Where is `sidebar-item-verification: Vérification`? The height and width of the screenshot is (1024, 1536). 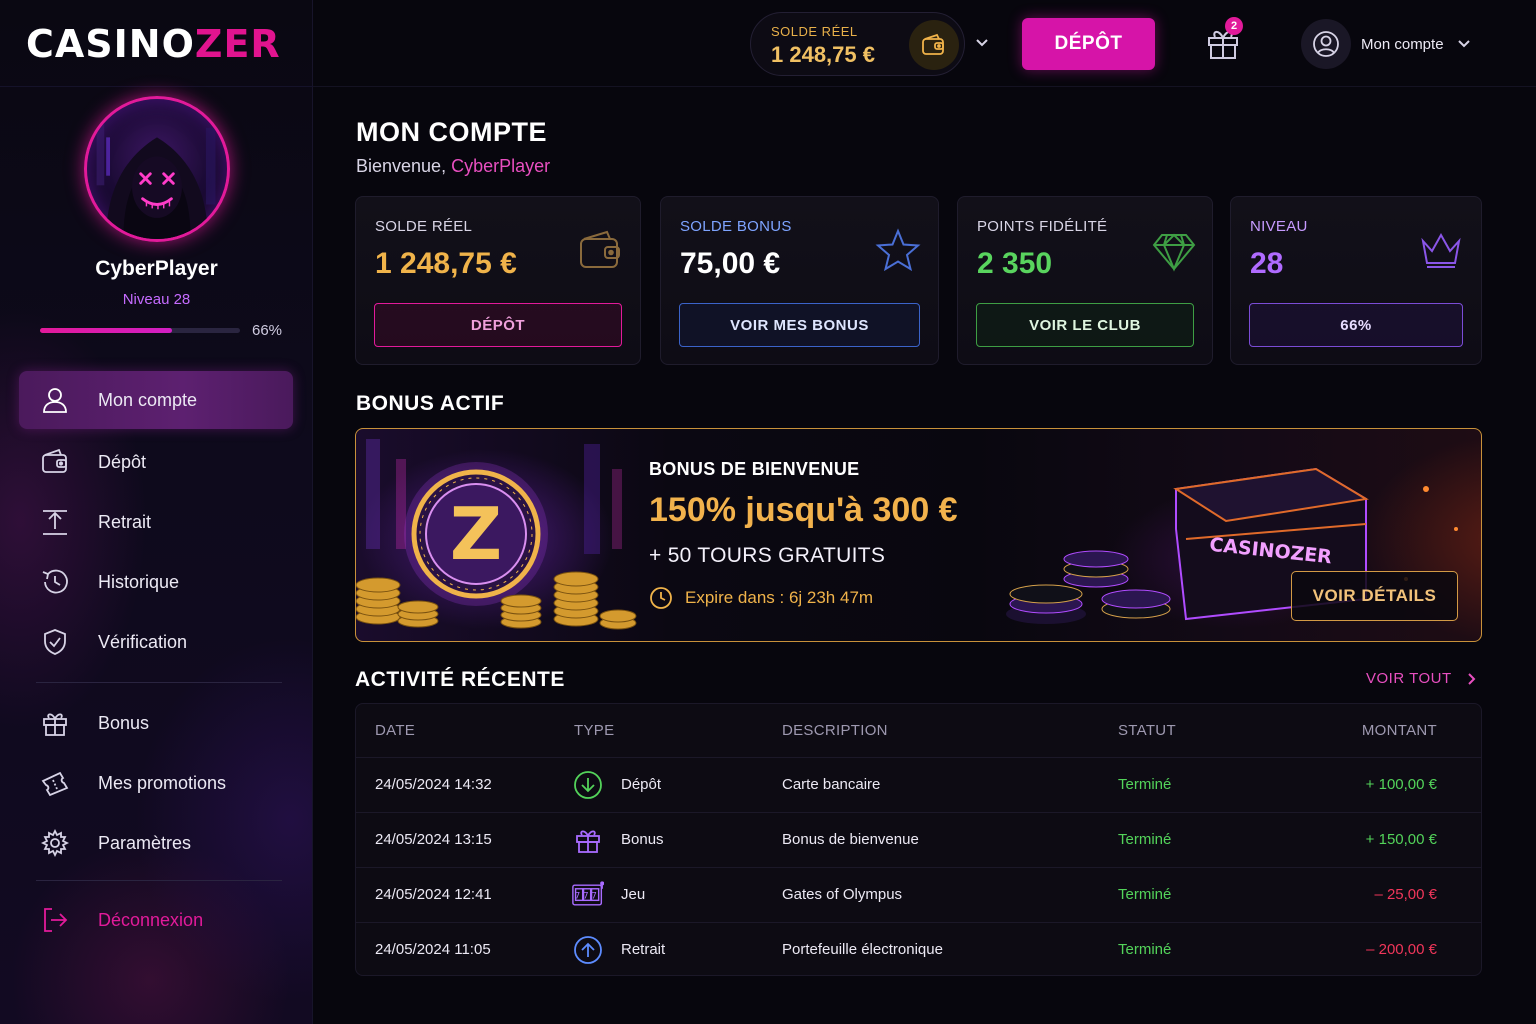
sidebar-item-verification: Vérification is located at coordinates (156, 642).